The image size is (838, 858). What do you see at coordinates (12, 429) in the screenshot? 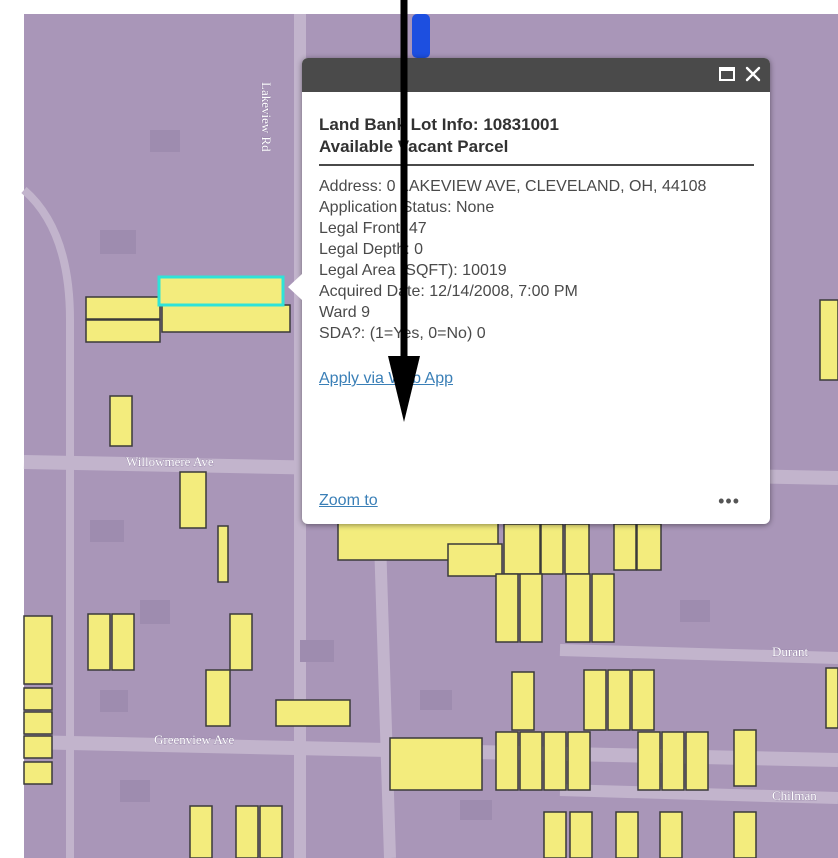
I see `page-margin-left` at bounding box center [12, 429].